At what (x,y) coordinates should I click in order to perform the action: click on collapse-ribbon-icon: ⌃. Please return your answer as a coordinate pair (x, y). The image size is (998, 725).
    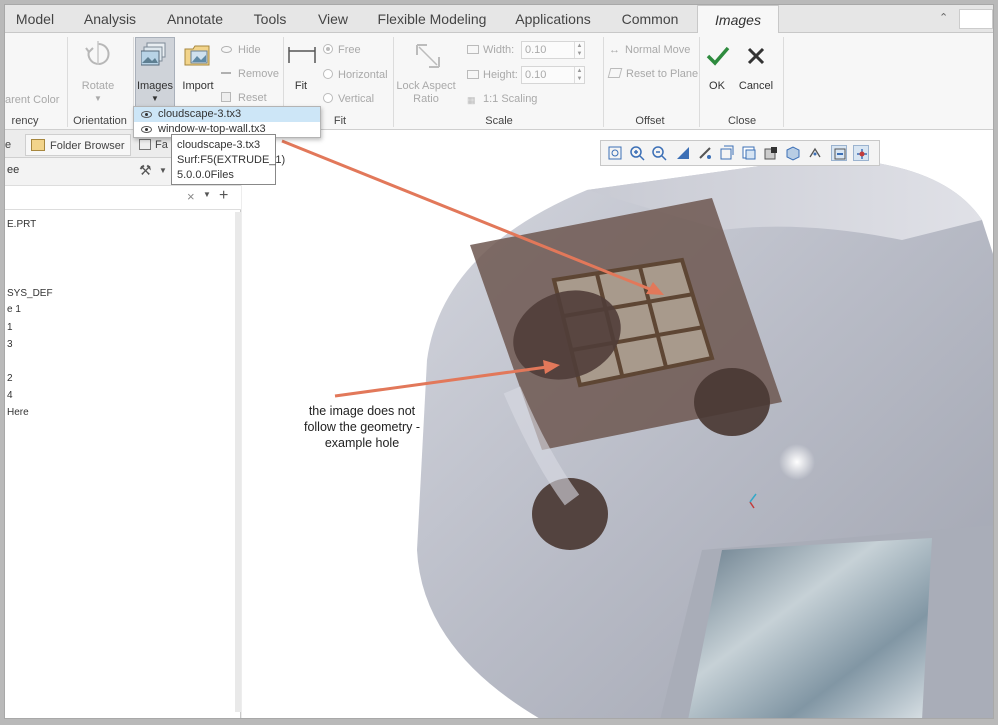
    Looking at the image, I should click on (946, 18).